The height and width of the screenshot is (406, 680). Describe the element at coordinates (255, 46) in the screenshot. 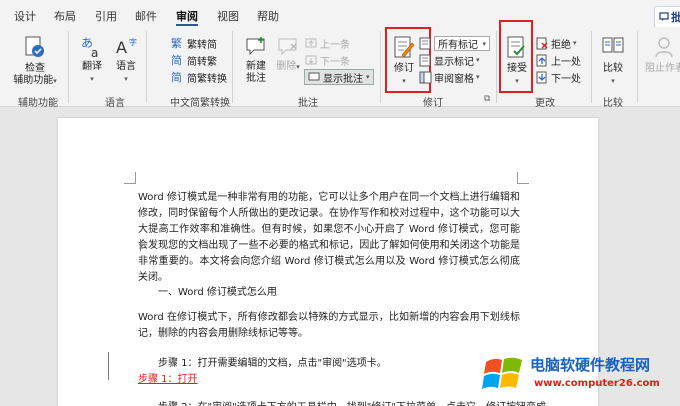

I see `new-comment-icon` at that location.